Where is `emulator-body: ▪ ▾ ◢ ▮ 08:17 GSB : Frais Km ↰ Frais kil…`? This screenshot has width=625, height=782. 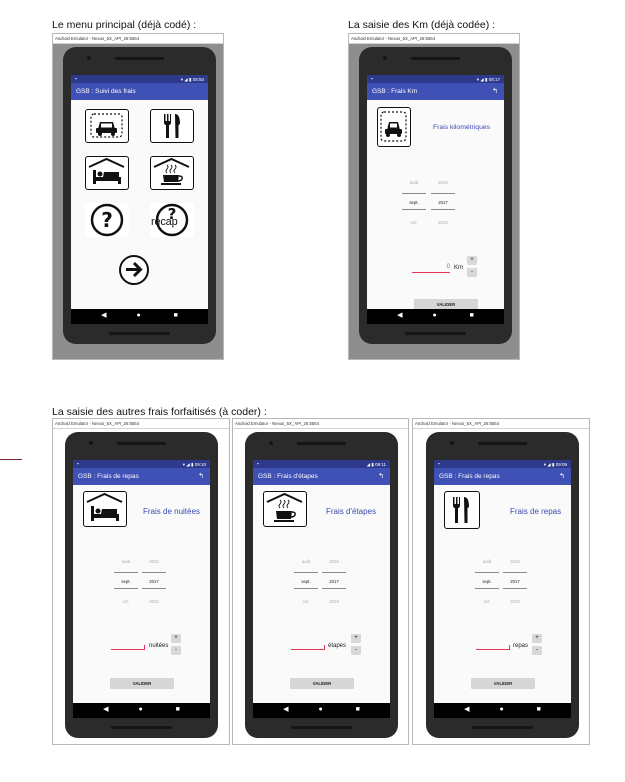 emulator-body: ▪ ▾ ◢ ▮ 08:17 GSB : Frais Km ↰ Frais kil… is located at coordinates (434, 201).